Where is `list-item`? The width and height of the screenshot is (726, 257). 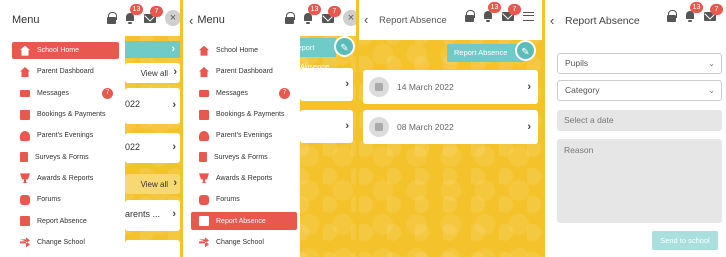
list-item is located at coordinates (152, 248).